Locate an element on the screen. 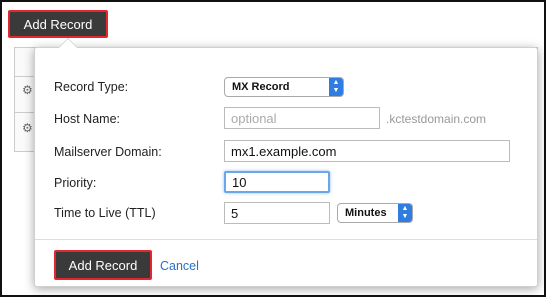 The height and width of the screenshot is (297, 546). record-type-label: Record Type: is located at coordinates (91, 87).